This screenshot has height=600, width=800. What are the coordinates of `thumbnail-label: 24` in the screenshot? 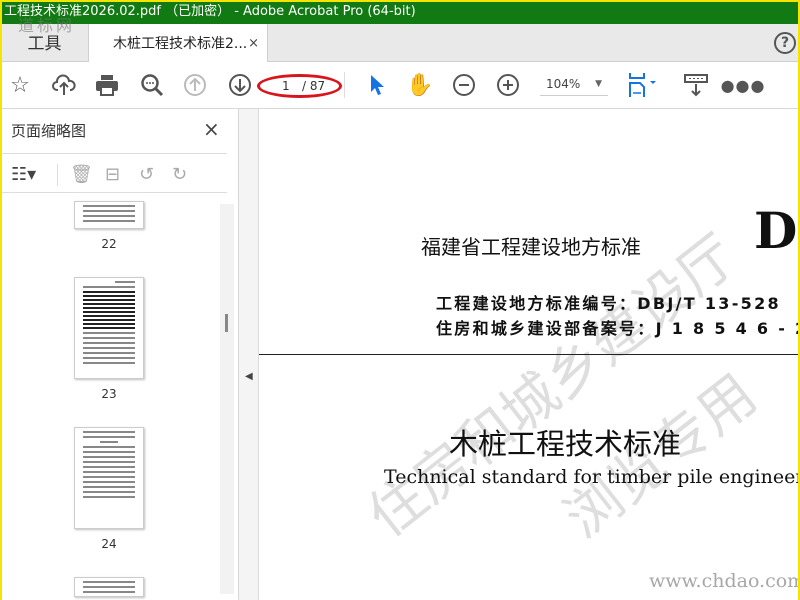 It's located at (109, 544).